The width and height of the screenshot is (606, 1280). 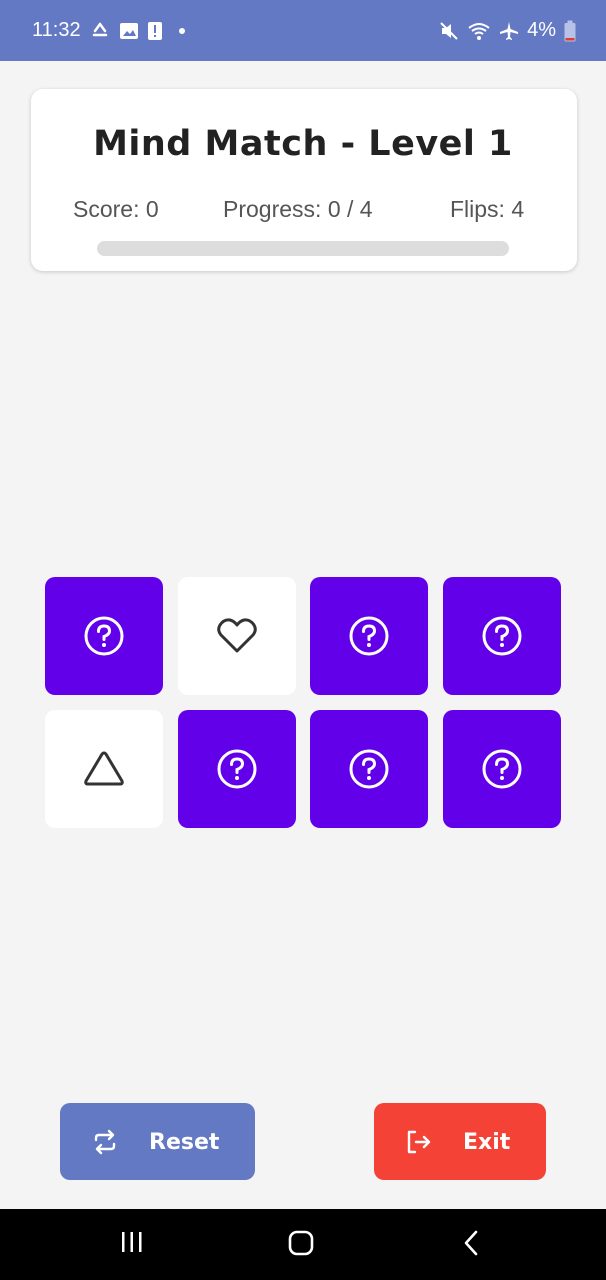 What do you see at coordinates (487, 209) in the screenshot?
I see `flips-text: Flips: 4` at bounding box center [487, 209].